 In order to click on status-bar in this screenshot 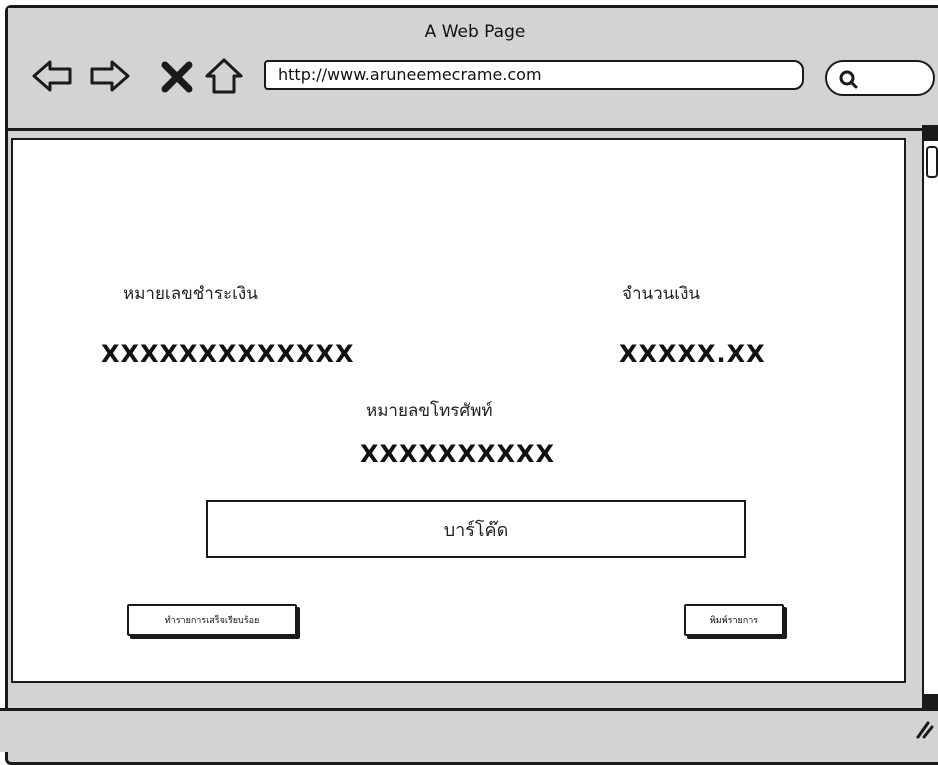, I will do `click(469, 730)`.